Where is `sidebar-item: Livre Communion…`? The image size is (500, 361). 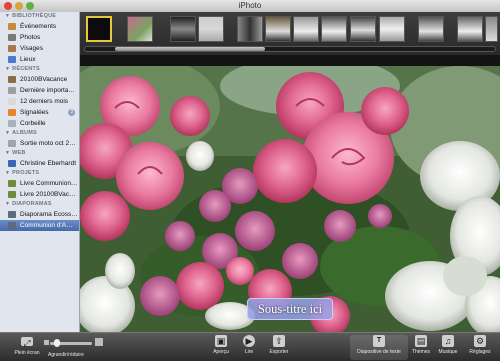
sidebar-item: Livre Communion… is located at coordinates (39, 183).